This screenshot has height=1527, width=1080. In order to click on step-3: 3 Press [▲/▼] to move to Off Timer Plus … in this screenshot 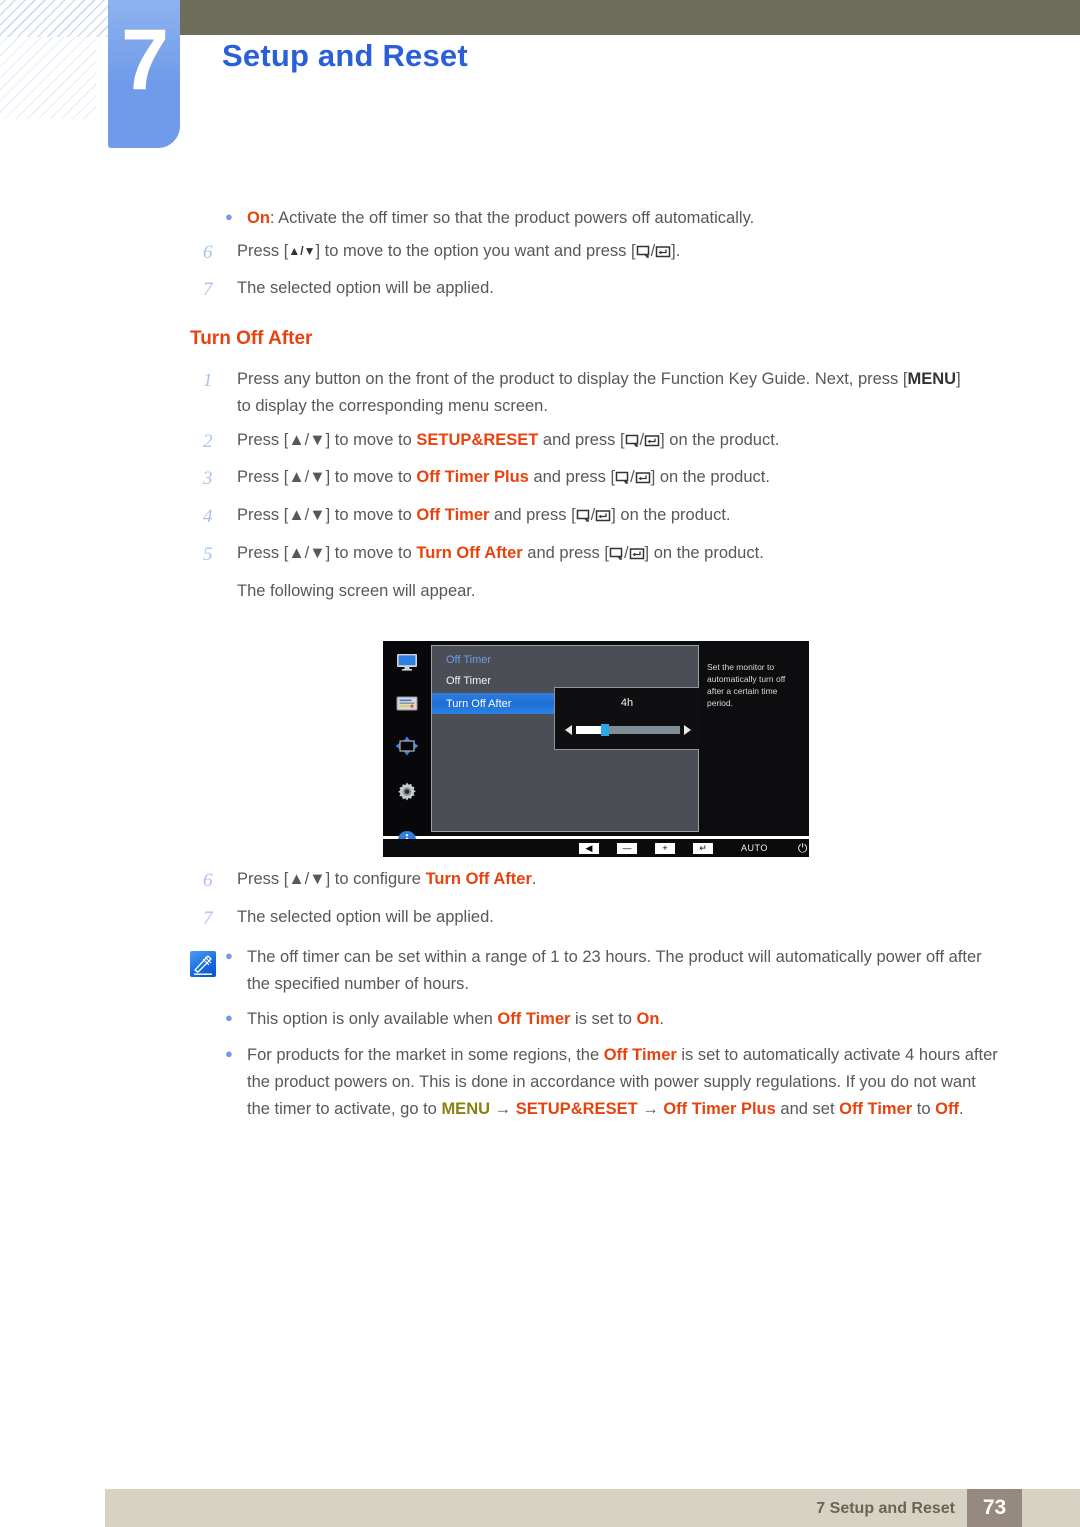, I will do `click(540, 479)`.